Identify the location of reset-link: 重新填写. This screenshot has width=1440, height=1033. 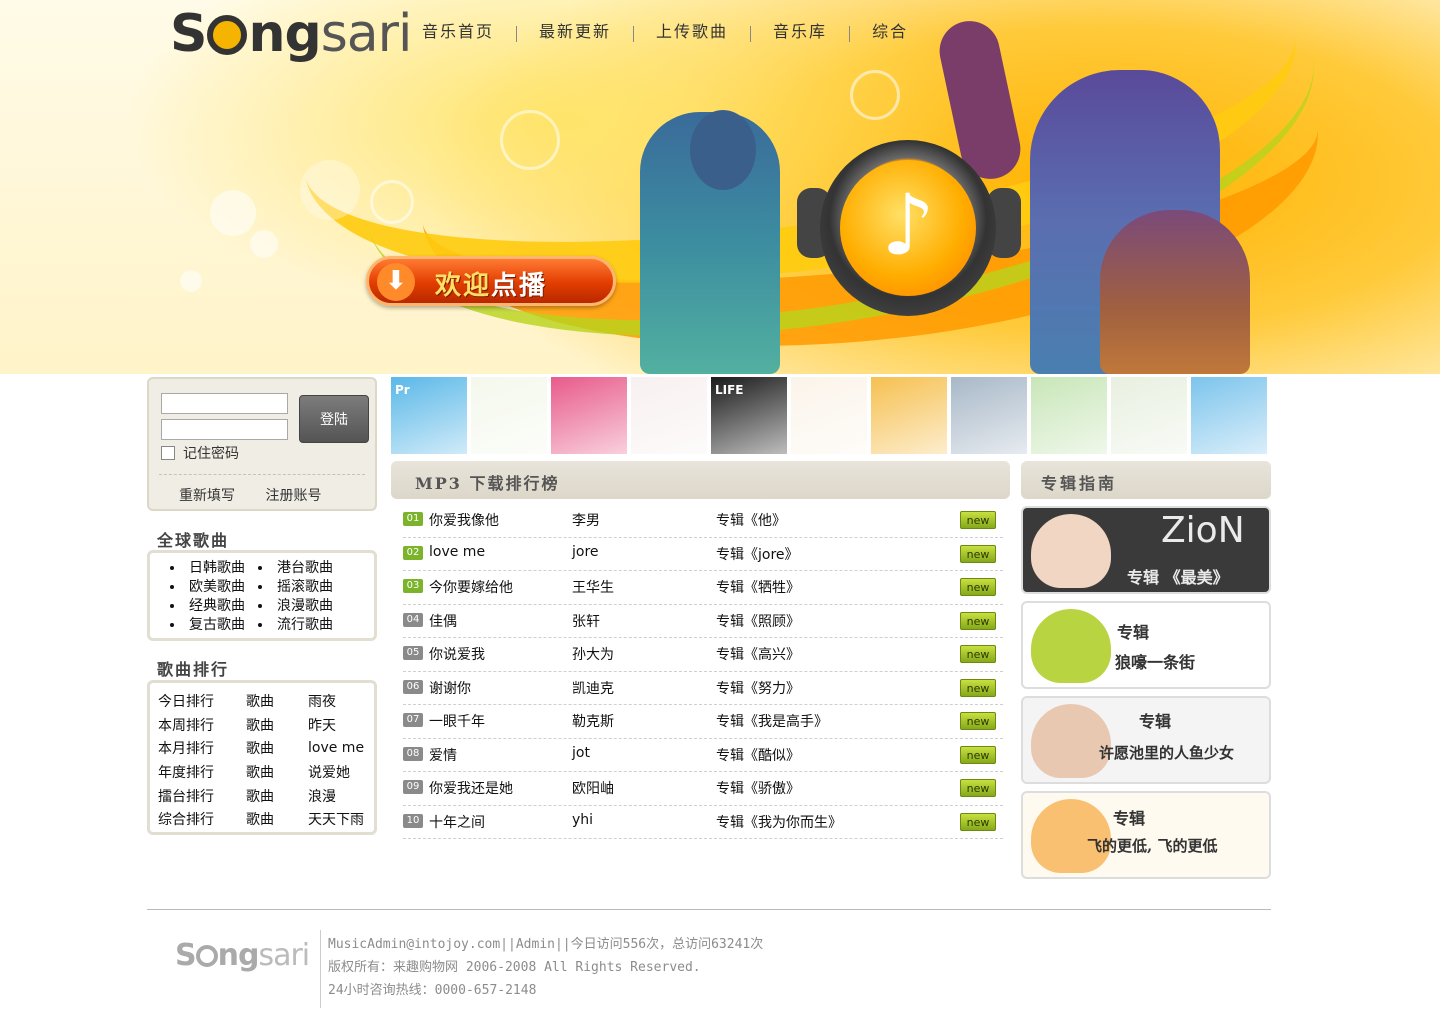
(207, 496).